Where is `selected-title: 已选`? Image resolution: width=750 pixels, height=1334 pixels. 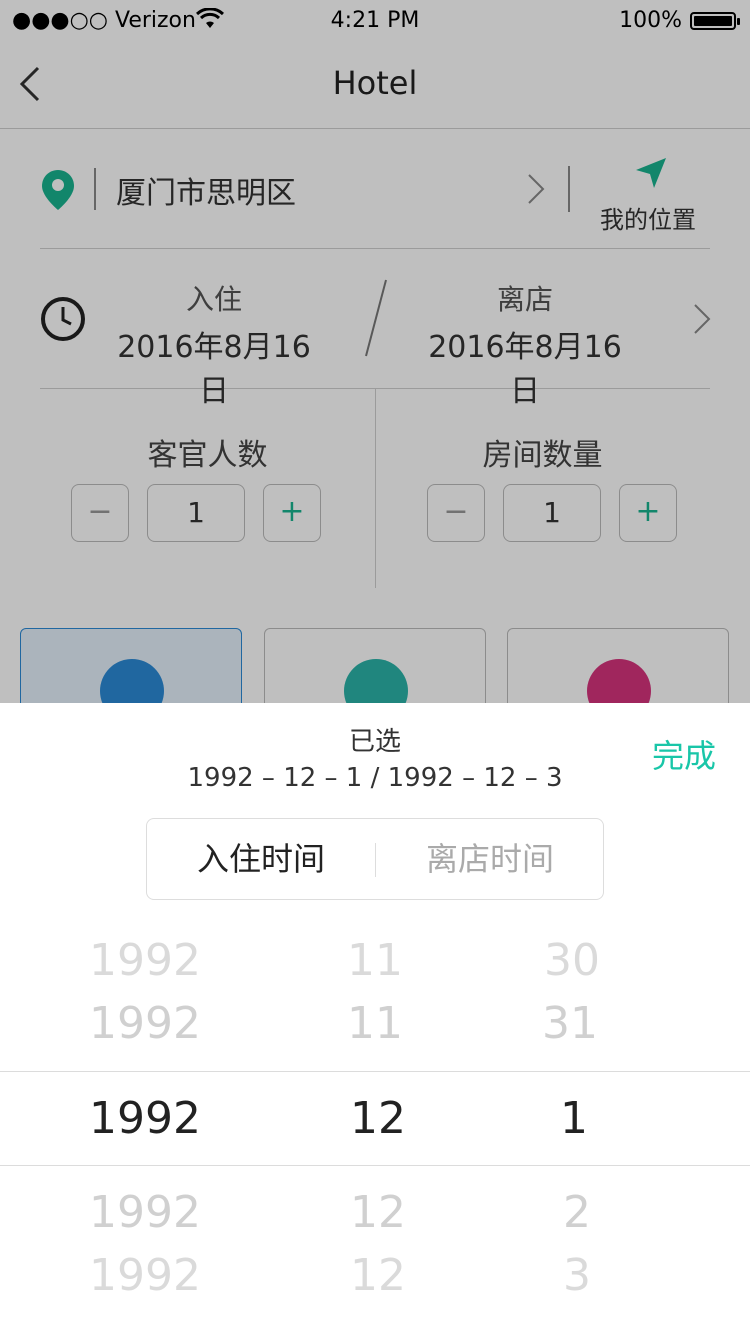
selected-title: 已选 is located at coordinates (374, 742).